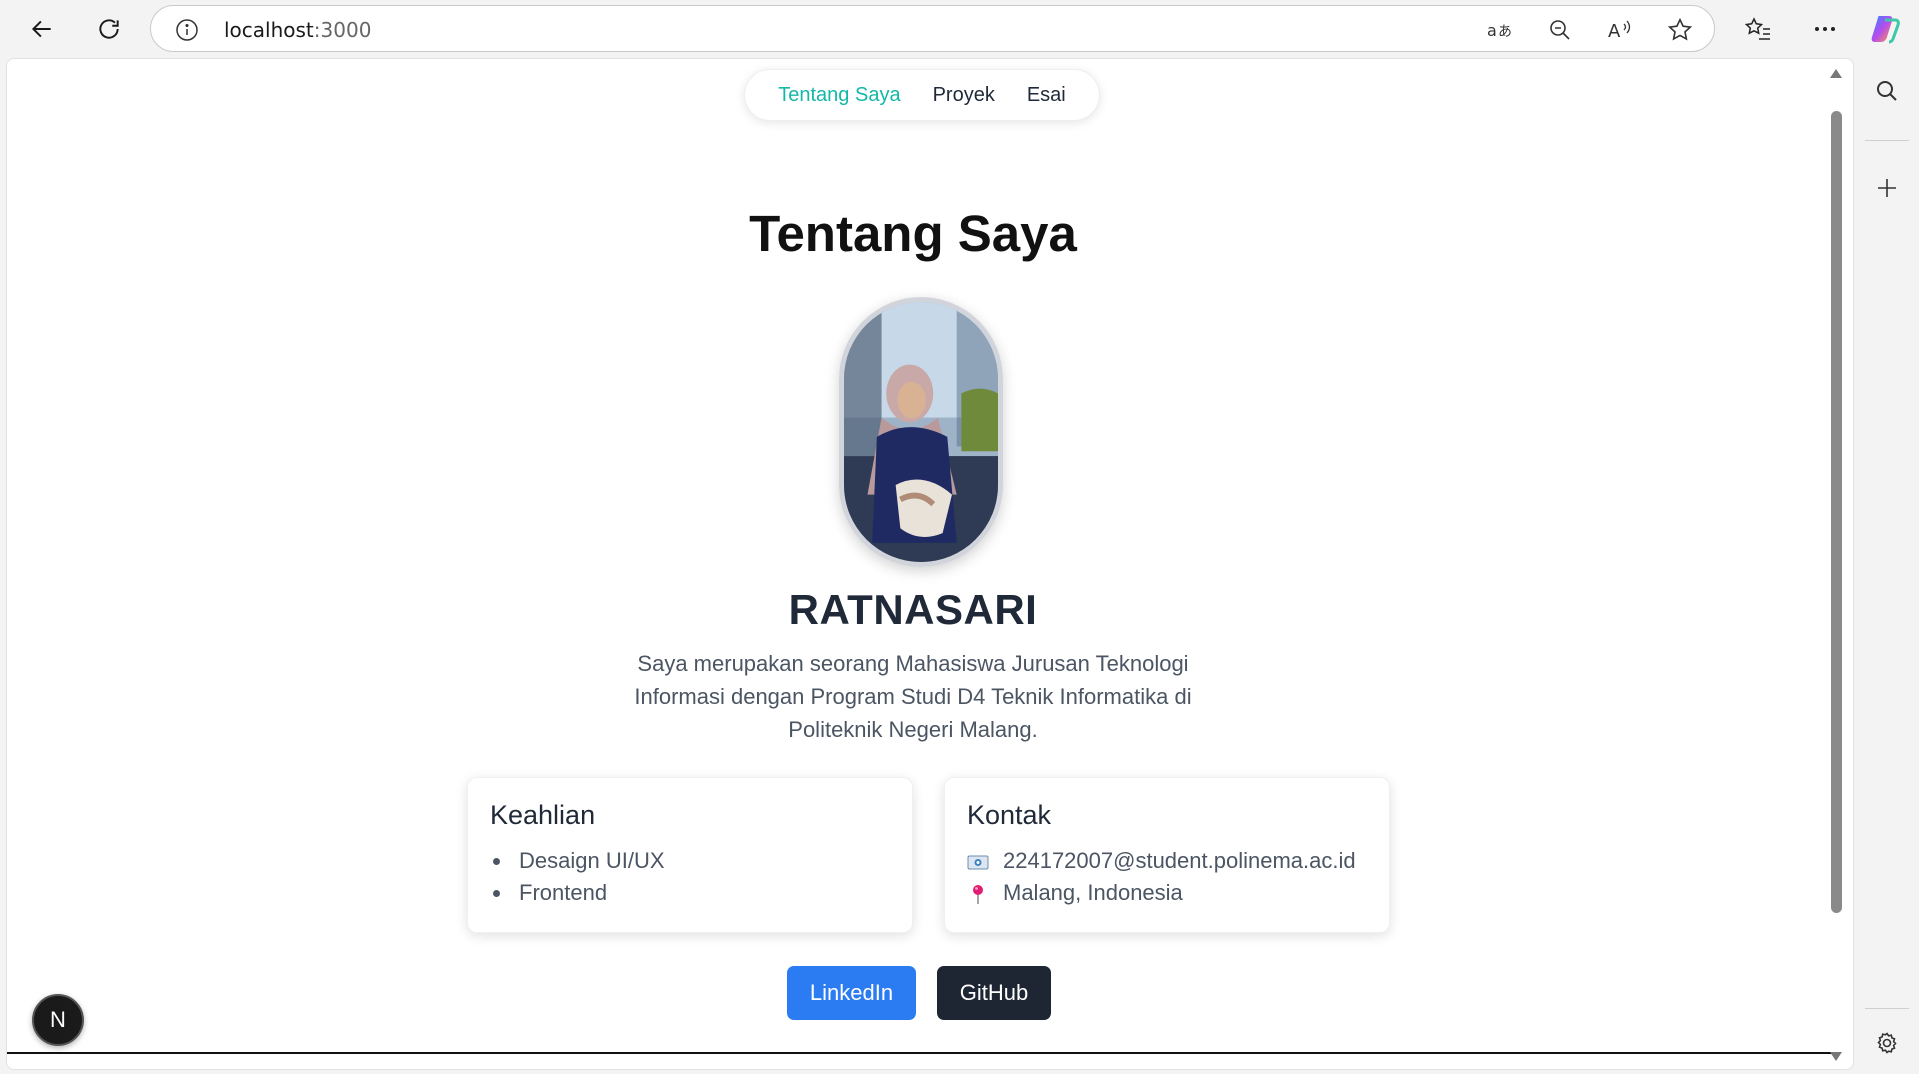  I want to click on next-logo-letter: N, so click(58, 1019).